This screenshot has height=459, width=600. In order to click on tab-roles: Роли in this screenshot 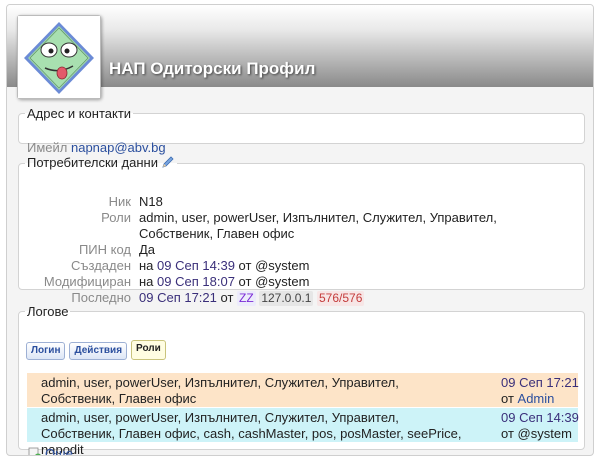, I will do `click(148, 350)`.